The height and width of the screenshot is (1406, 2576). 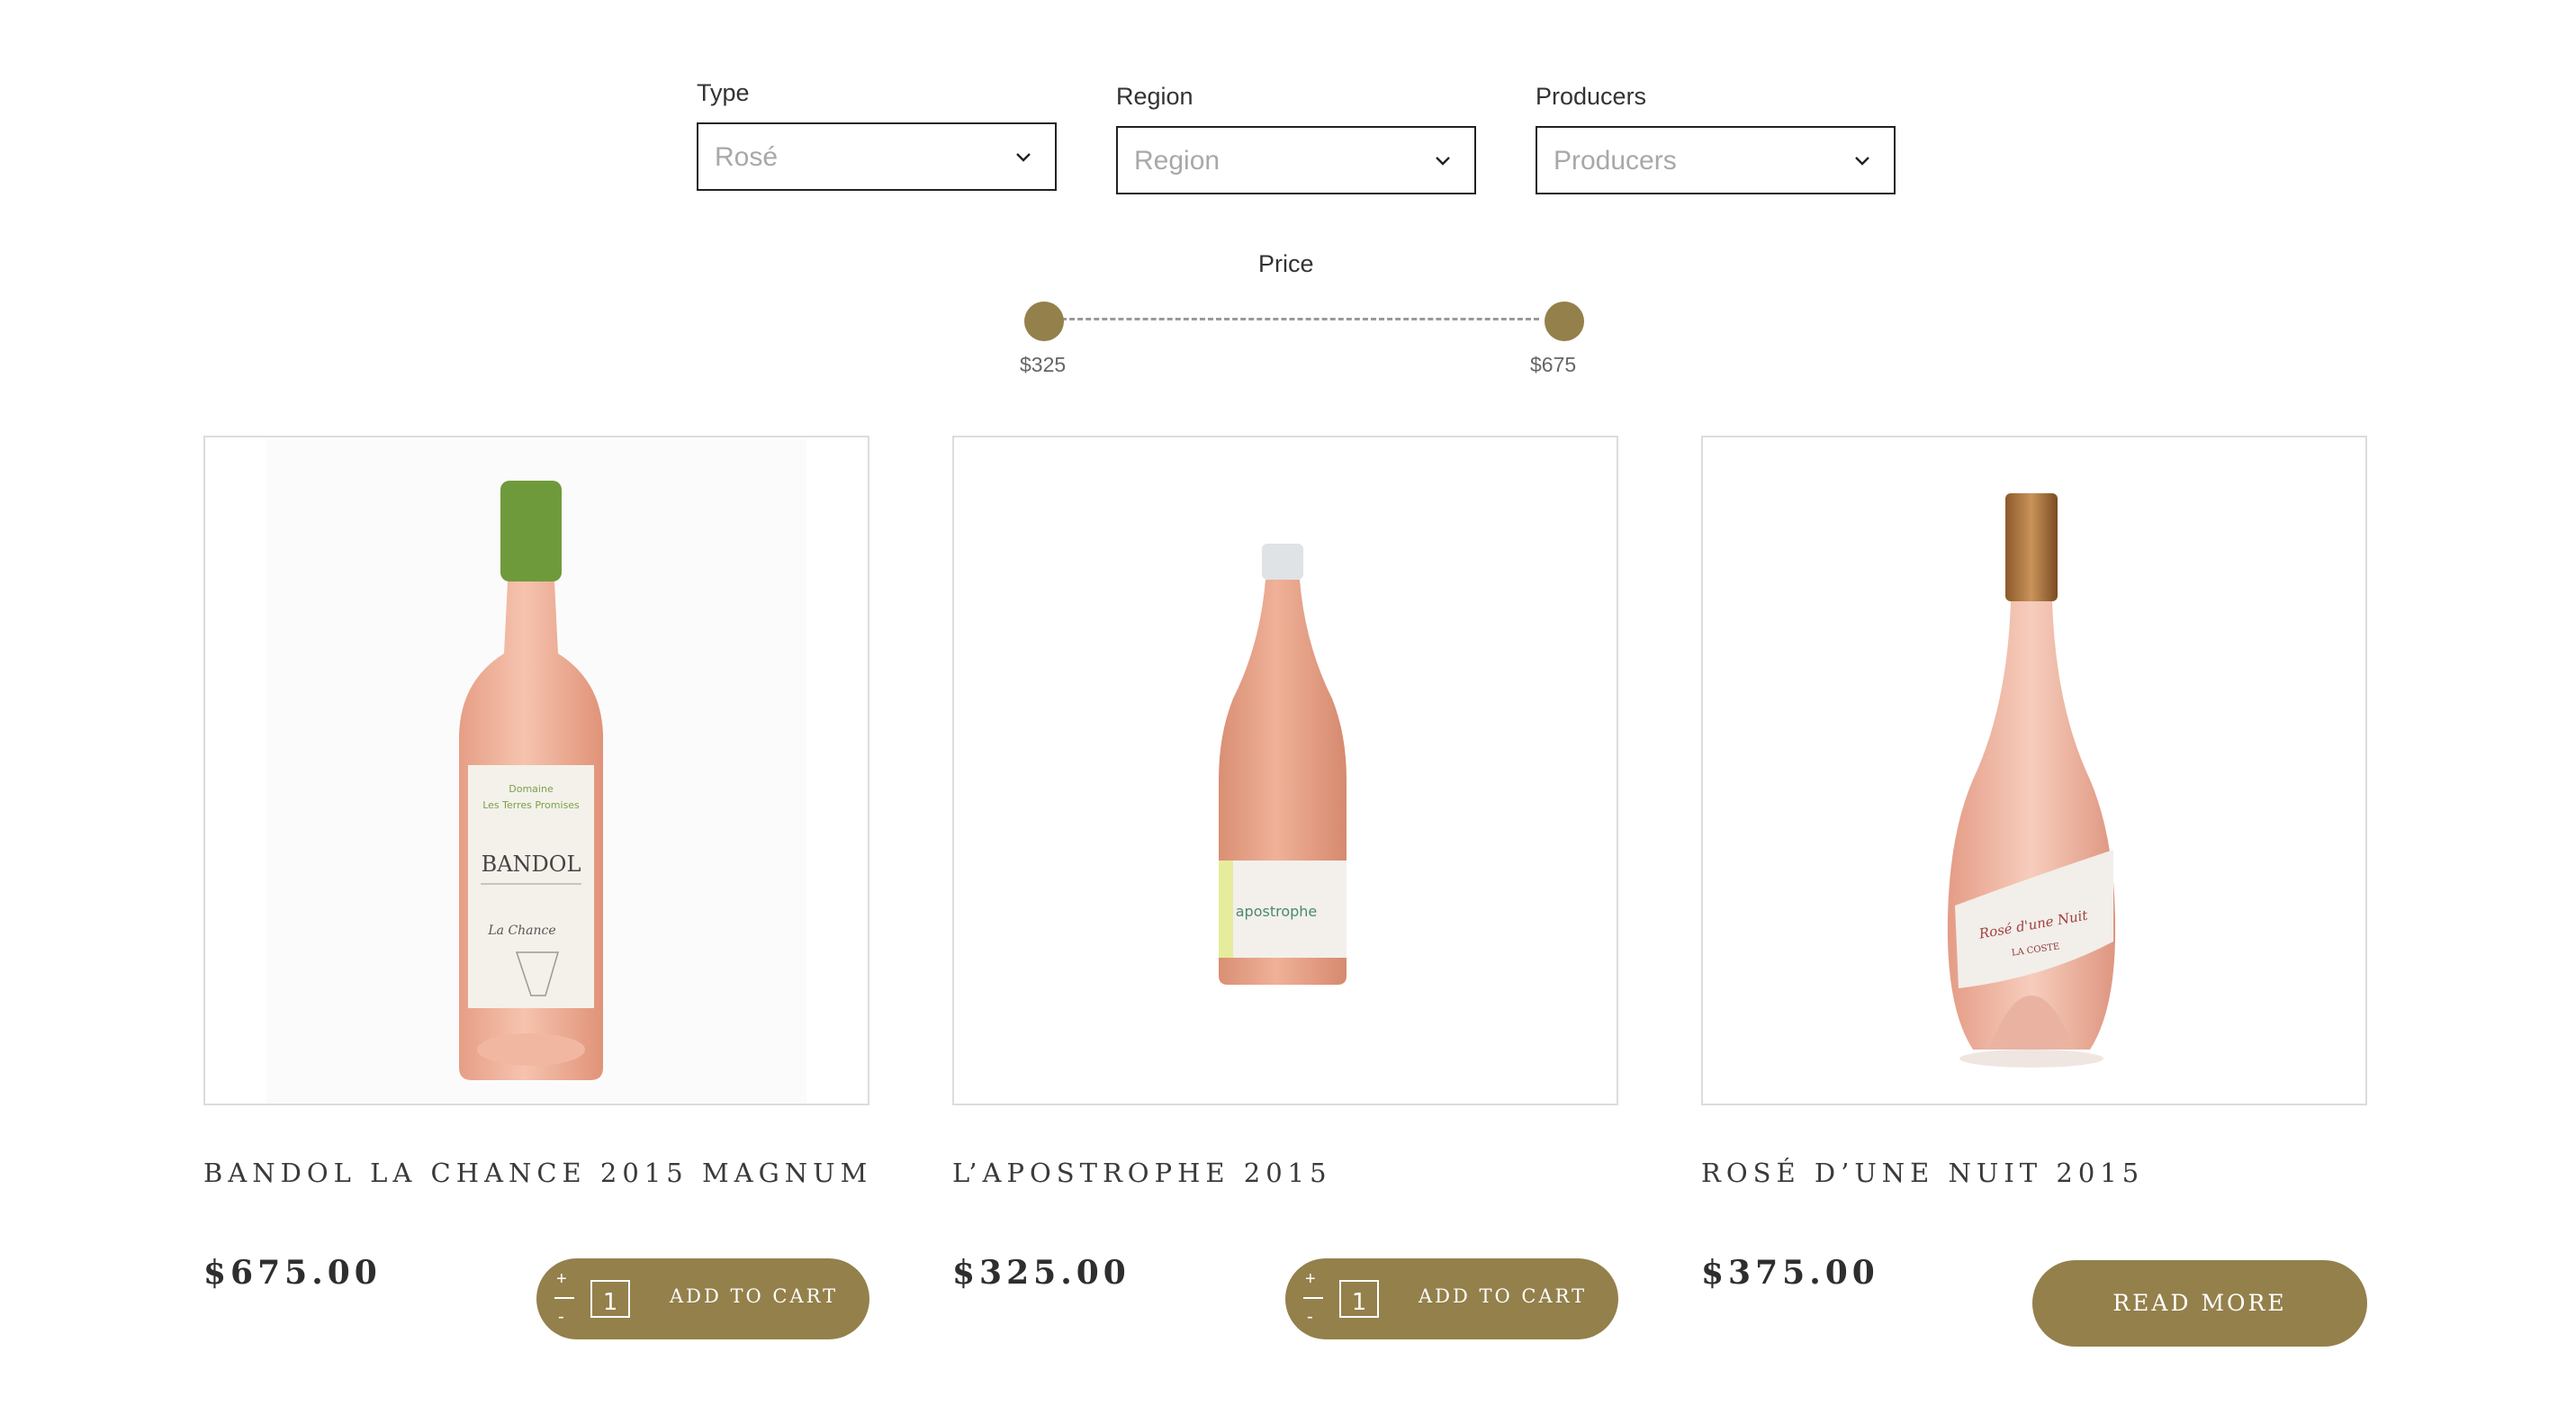 I want to click on region-select-value: Region, so click(x=1177, y=161).